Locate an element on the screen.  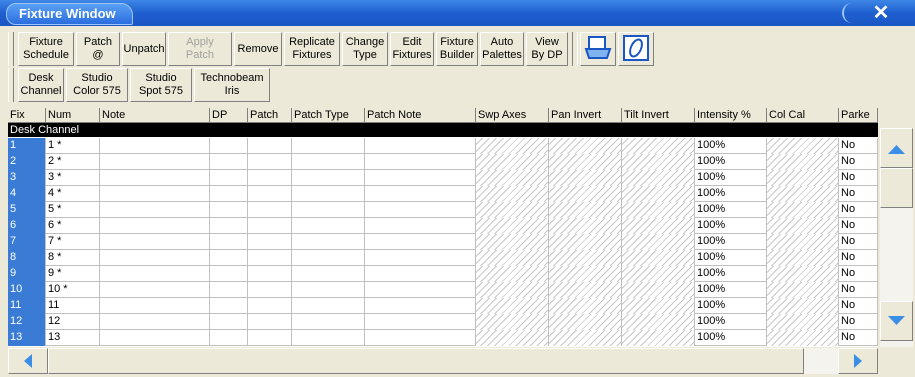
column-header-12: Parke is located at coordinates (858, 115).